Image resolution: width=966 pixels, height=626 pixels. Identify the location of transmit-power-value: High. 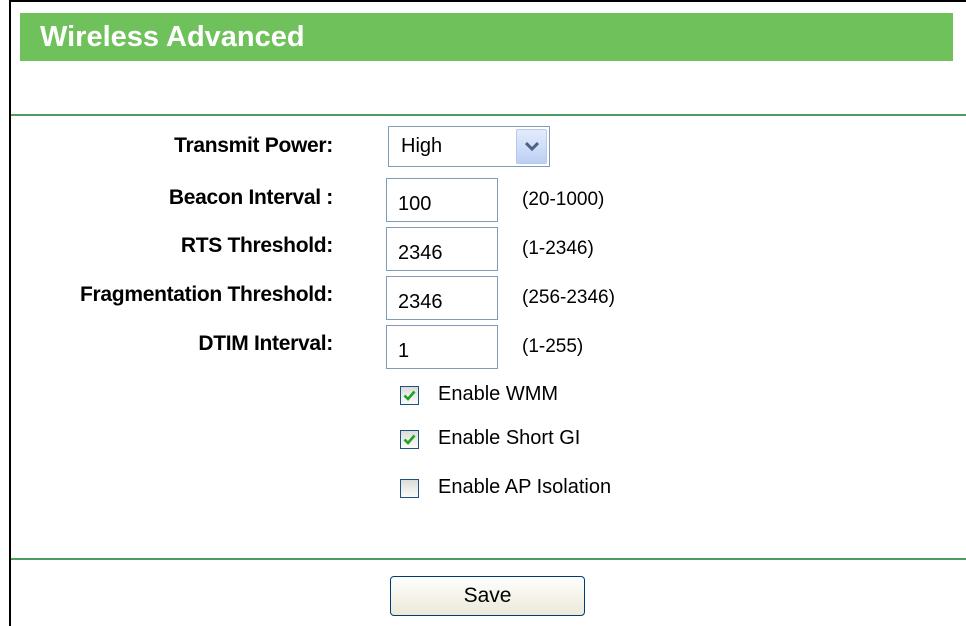
(422, 146).